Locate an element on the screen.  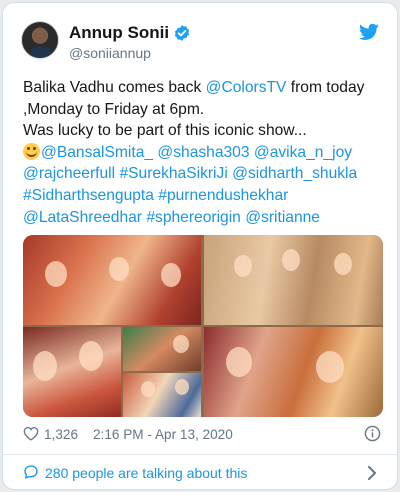
cast-photo-couple is located at coordinates (112, 280).